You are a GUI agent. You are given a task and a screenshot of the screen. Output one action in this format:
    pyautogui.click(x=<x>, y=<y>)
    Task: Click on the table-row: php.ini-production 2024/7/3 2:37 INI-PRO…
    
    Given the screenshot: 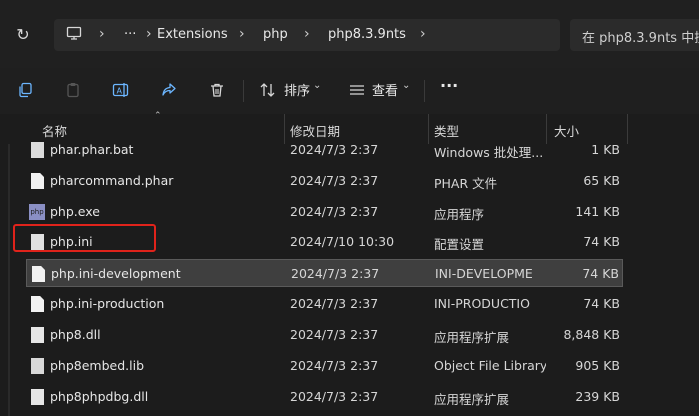 What is the action you would take?
    pyautogui.click(x=324, y=304)
    